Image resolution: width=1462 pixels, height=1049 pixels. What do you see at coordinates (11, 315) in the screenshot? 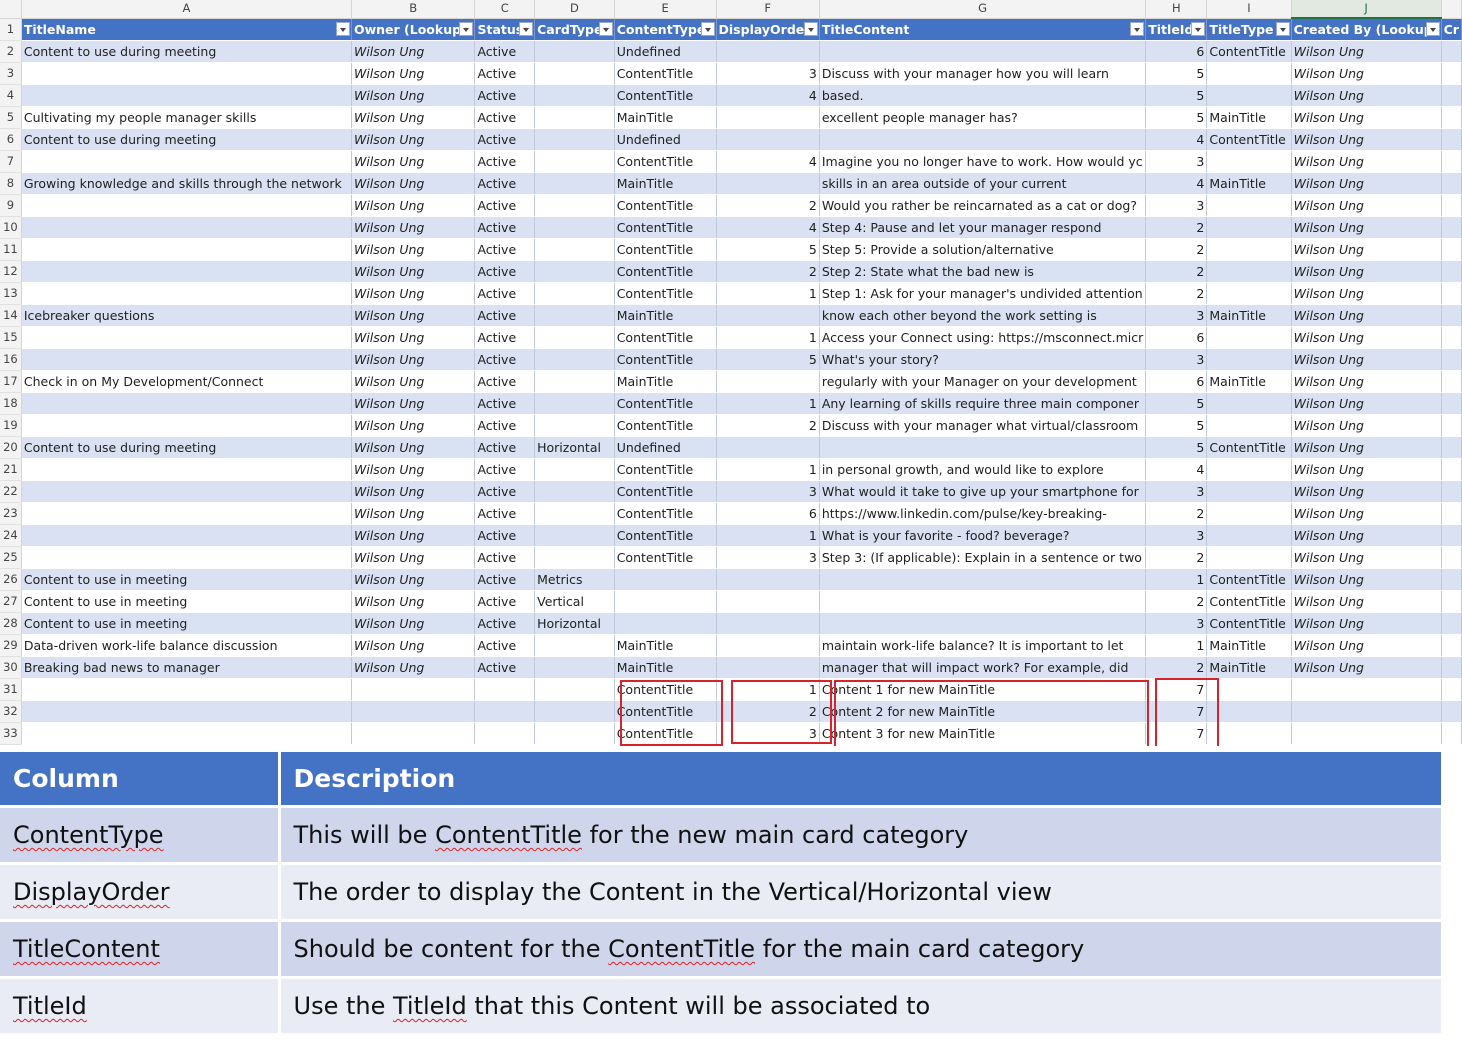
I see `row-number: 14` at bounding box center [11, 315].